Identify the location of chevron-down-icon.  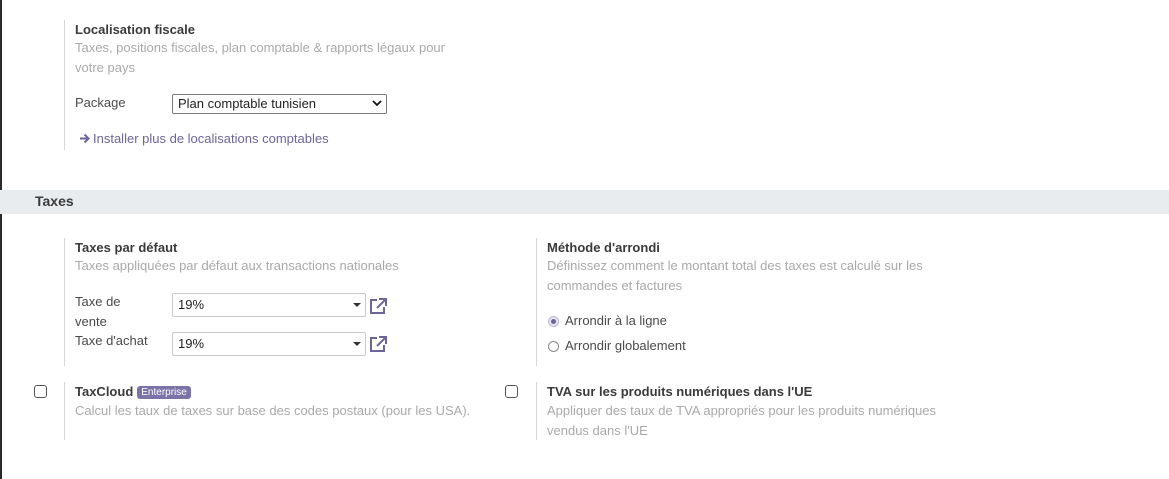
(377, 103).